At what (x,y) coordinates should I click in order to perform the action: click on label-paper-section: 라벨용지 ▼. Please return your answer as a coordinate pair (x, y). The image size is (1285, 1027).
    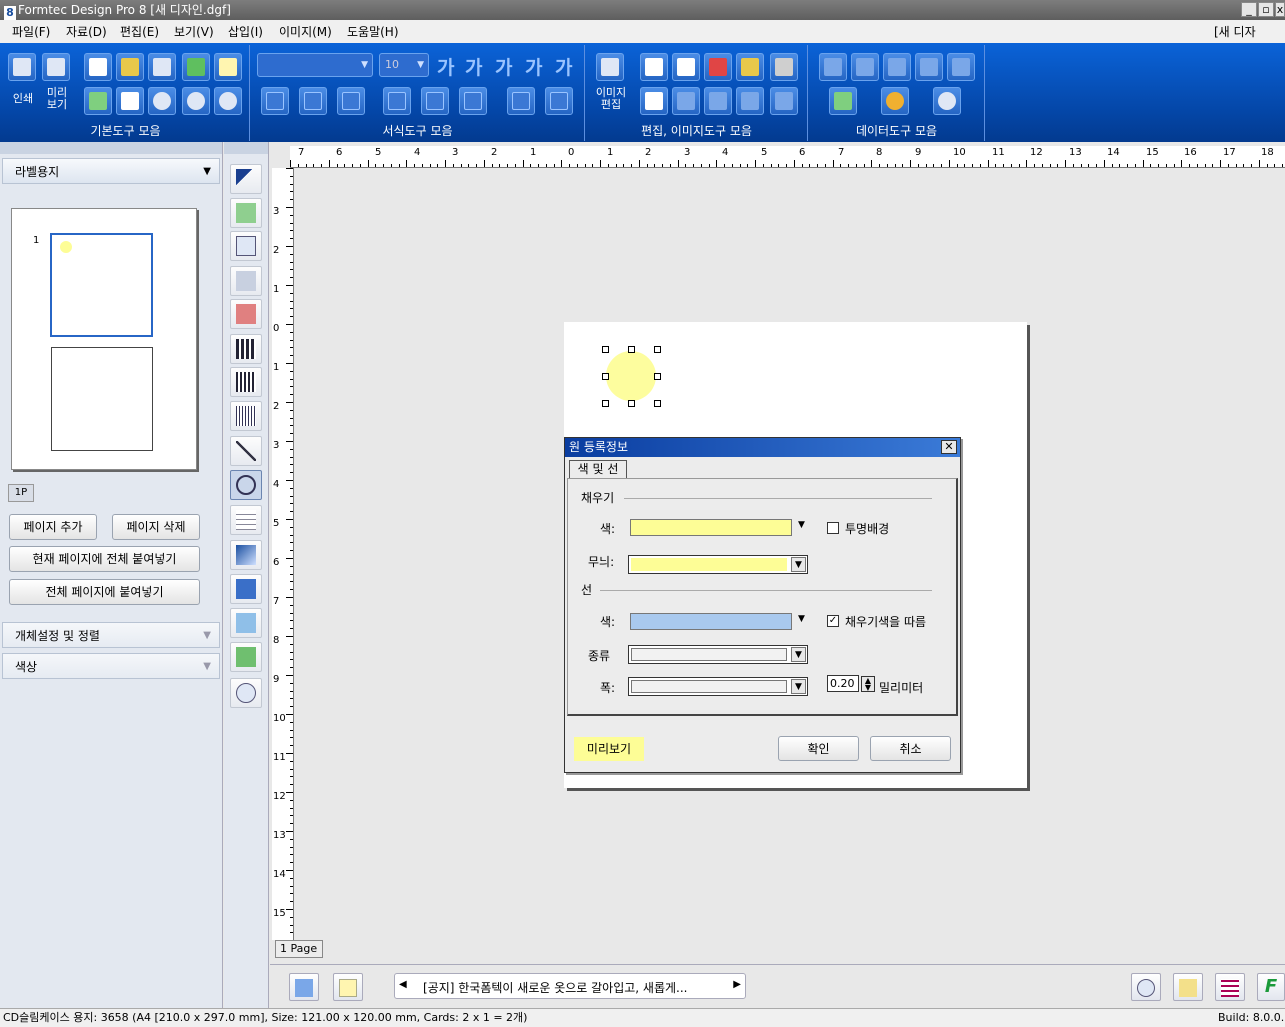
    Looking at the image, I should click on (111, 171).